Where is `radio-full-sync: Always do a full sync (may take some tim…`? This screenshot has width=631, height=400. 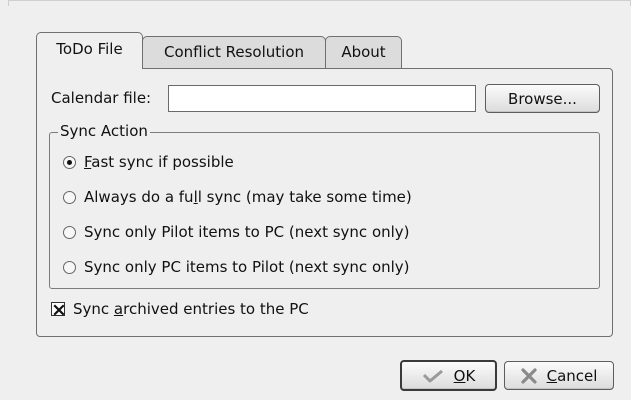 radio-full-sync: Always do a full sync (may take some tim… is located at coordinates (237, 197).